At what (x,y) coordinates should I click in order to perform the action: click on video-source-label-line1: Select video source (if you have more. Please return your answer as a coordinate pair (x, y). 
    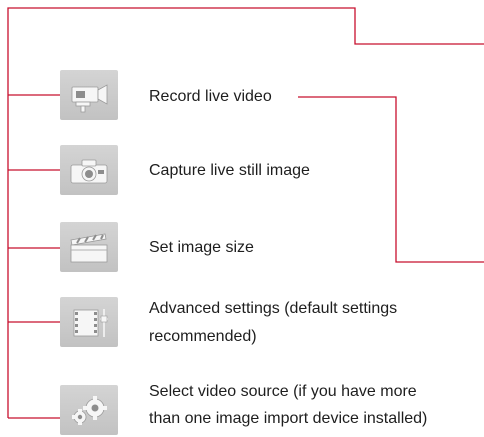
    Looking at the image, I should click on (283, 391).